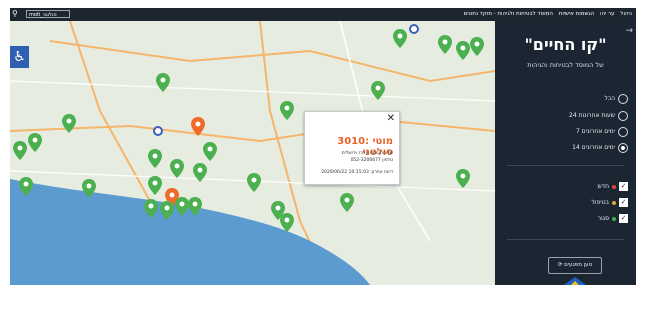  I want to click on radio-button-selected, so click(623, 147).